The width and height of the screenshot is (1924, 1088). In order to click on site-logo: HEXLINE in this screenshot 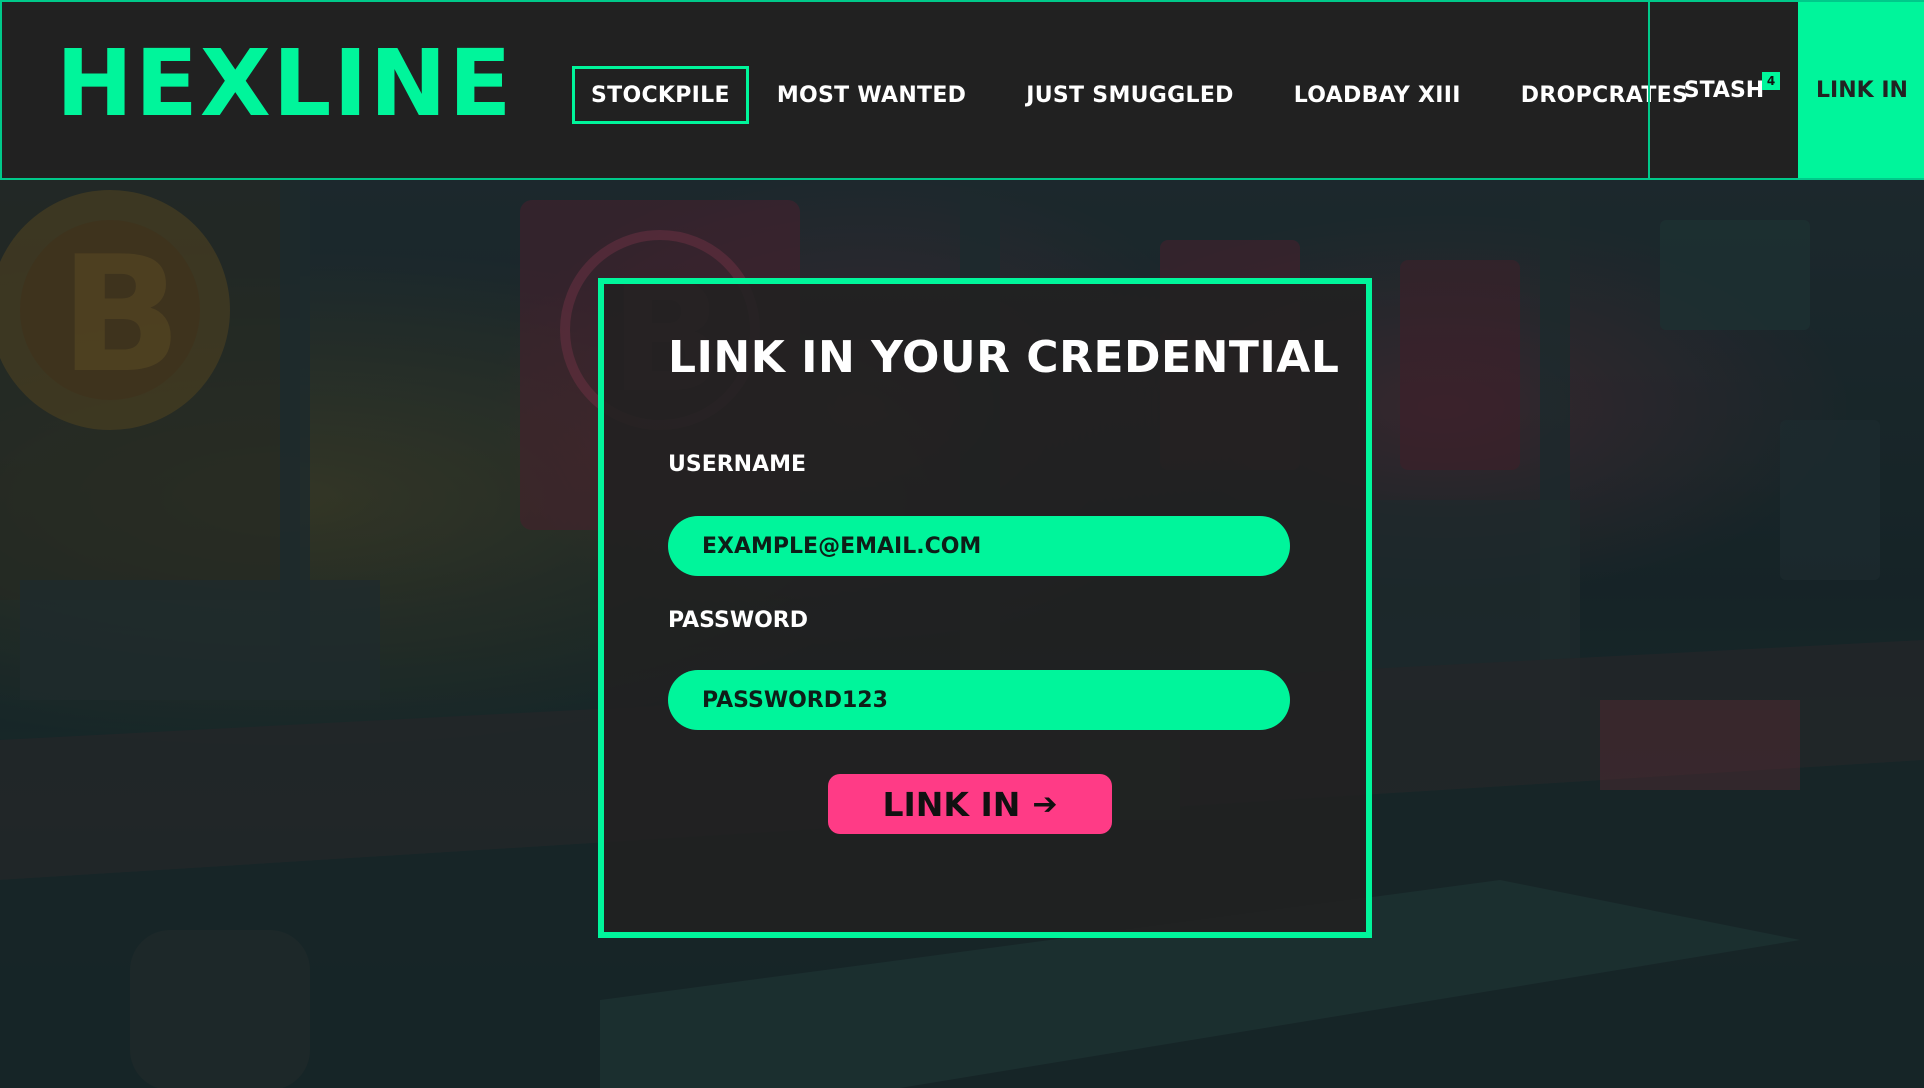, I will do `click(284, 84)`.